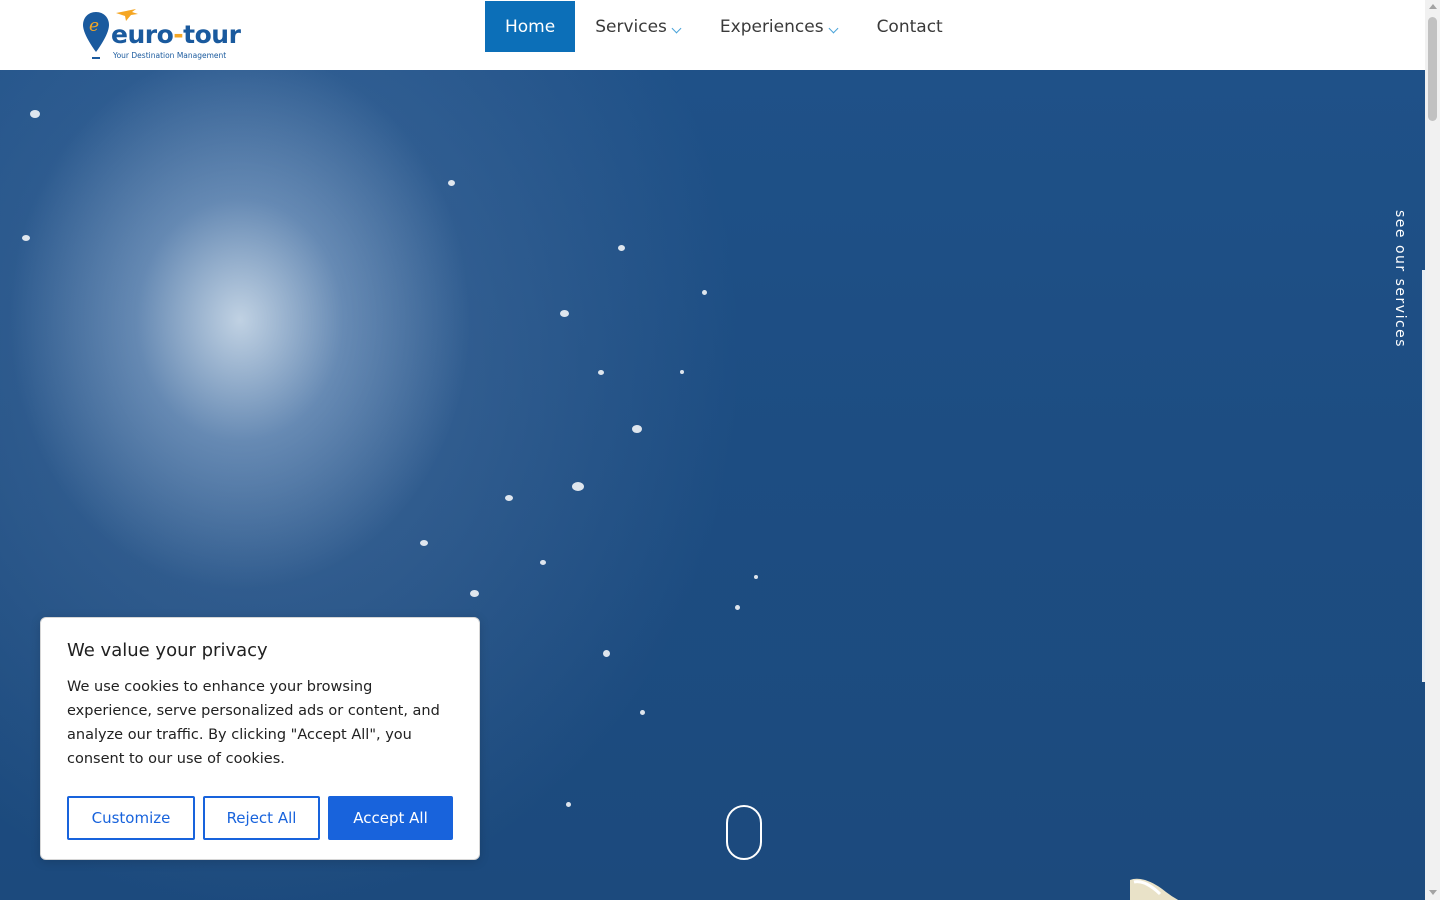  I want to click on logo-tagline: Your Destination Management, so click(170, 55).